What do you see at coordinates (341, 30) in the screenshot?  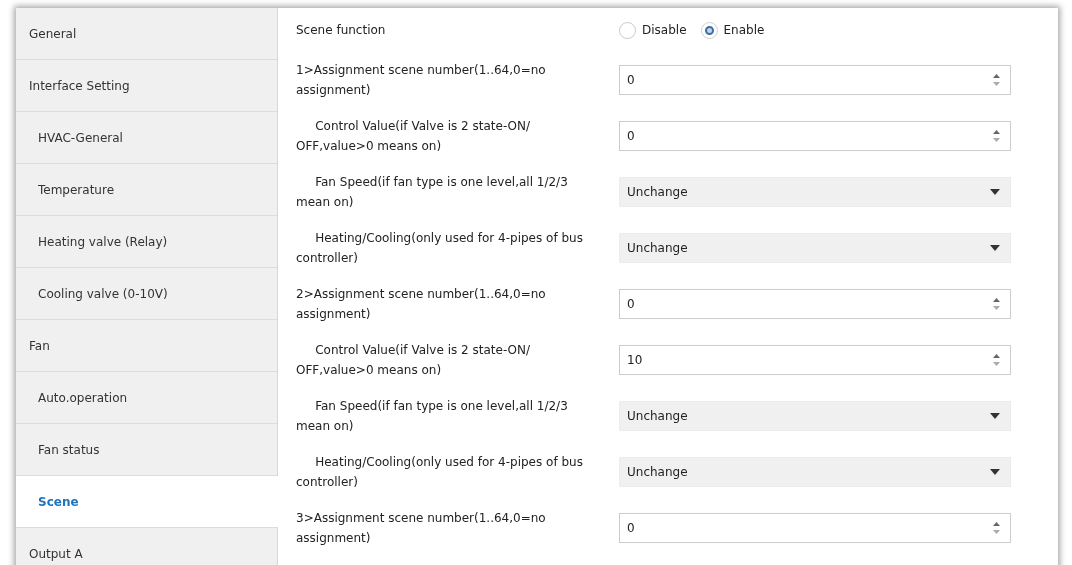 I see `field-label: Scene function` at bounding box center [341, 30].